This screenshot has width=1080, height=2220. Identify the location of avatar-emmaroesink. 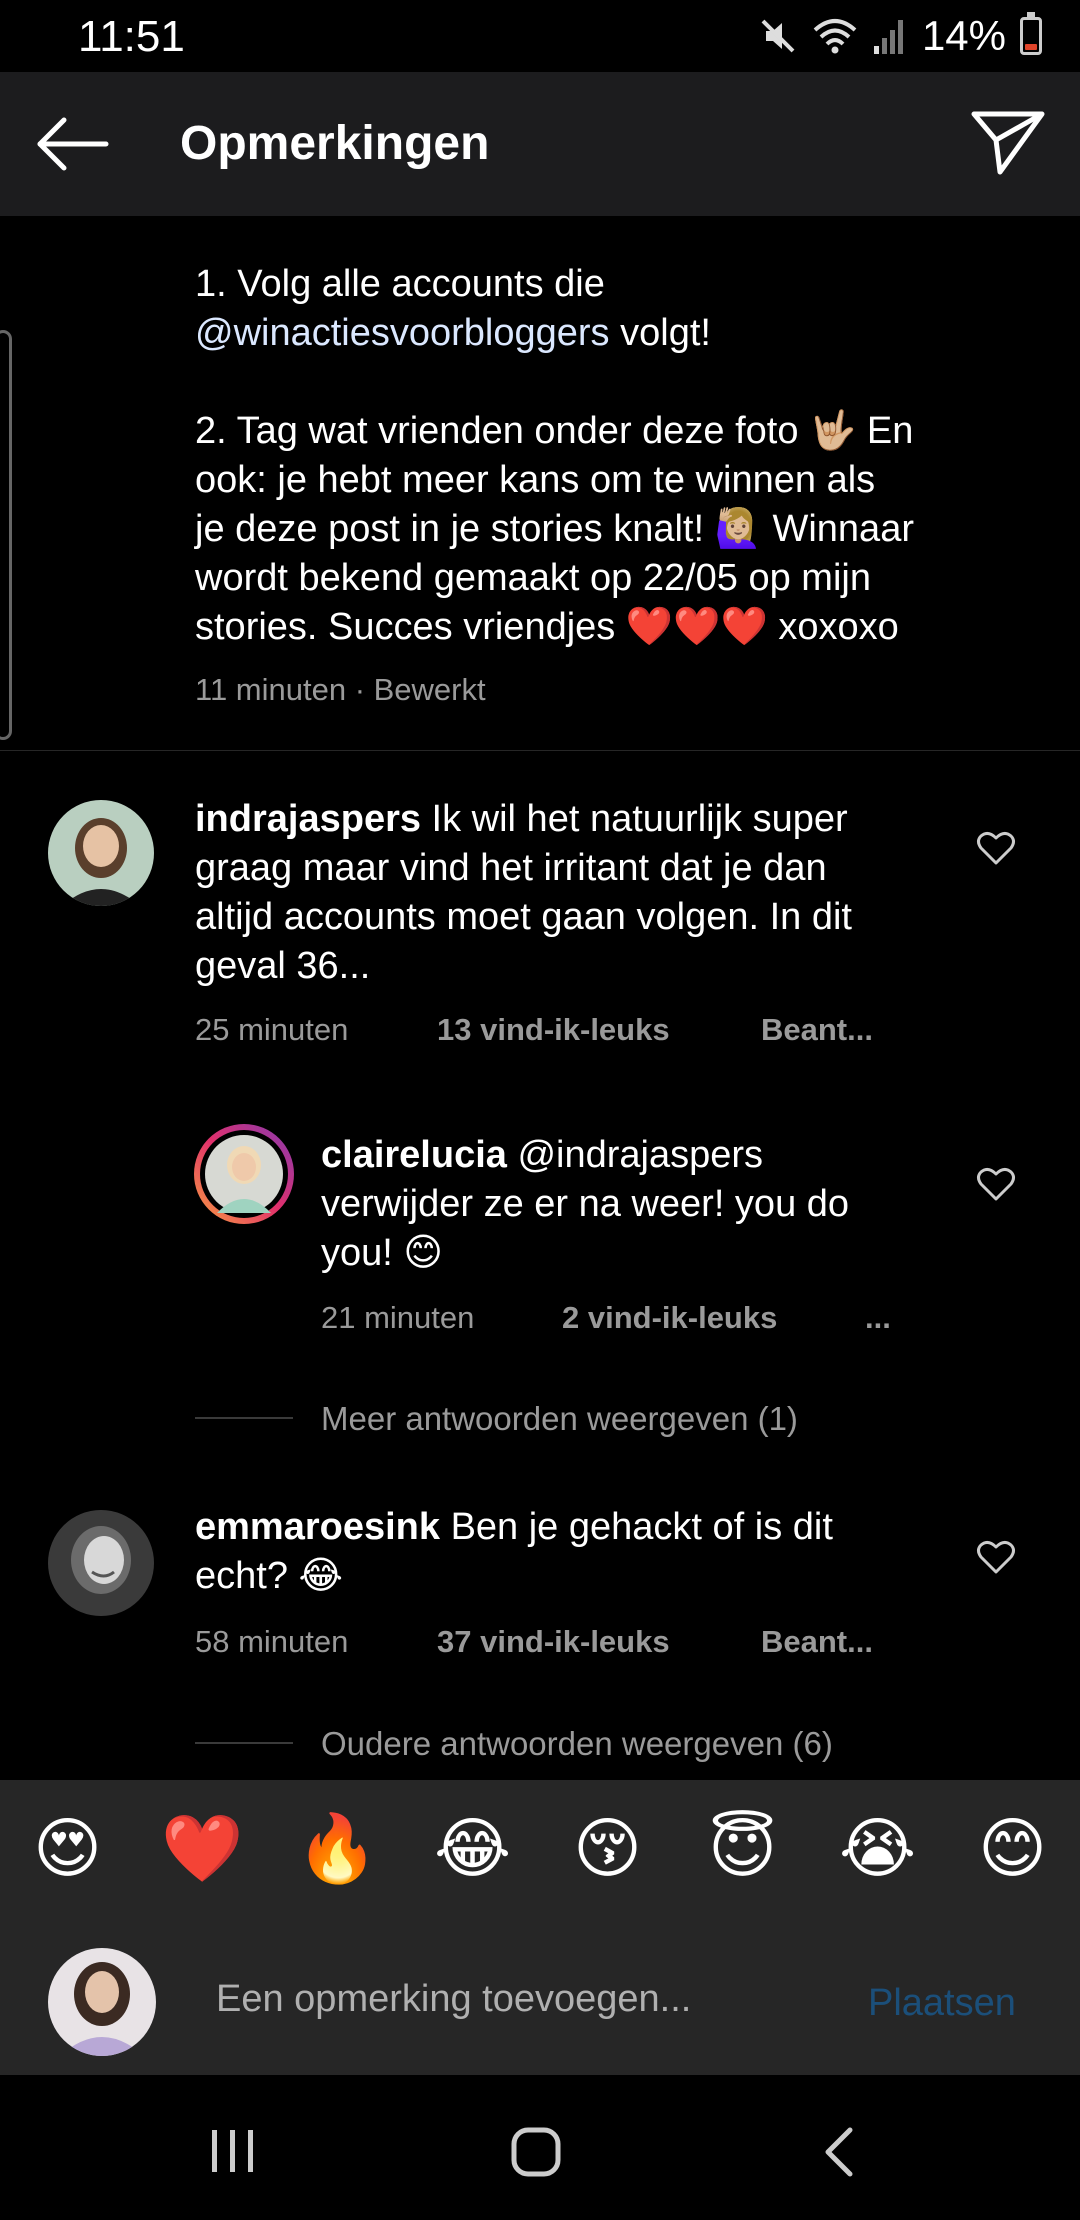
(101, 1563).